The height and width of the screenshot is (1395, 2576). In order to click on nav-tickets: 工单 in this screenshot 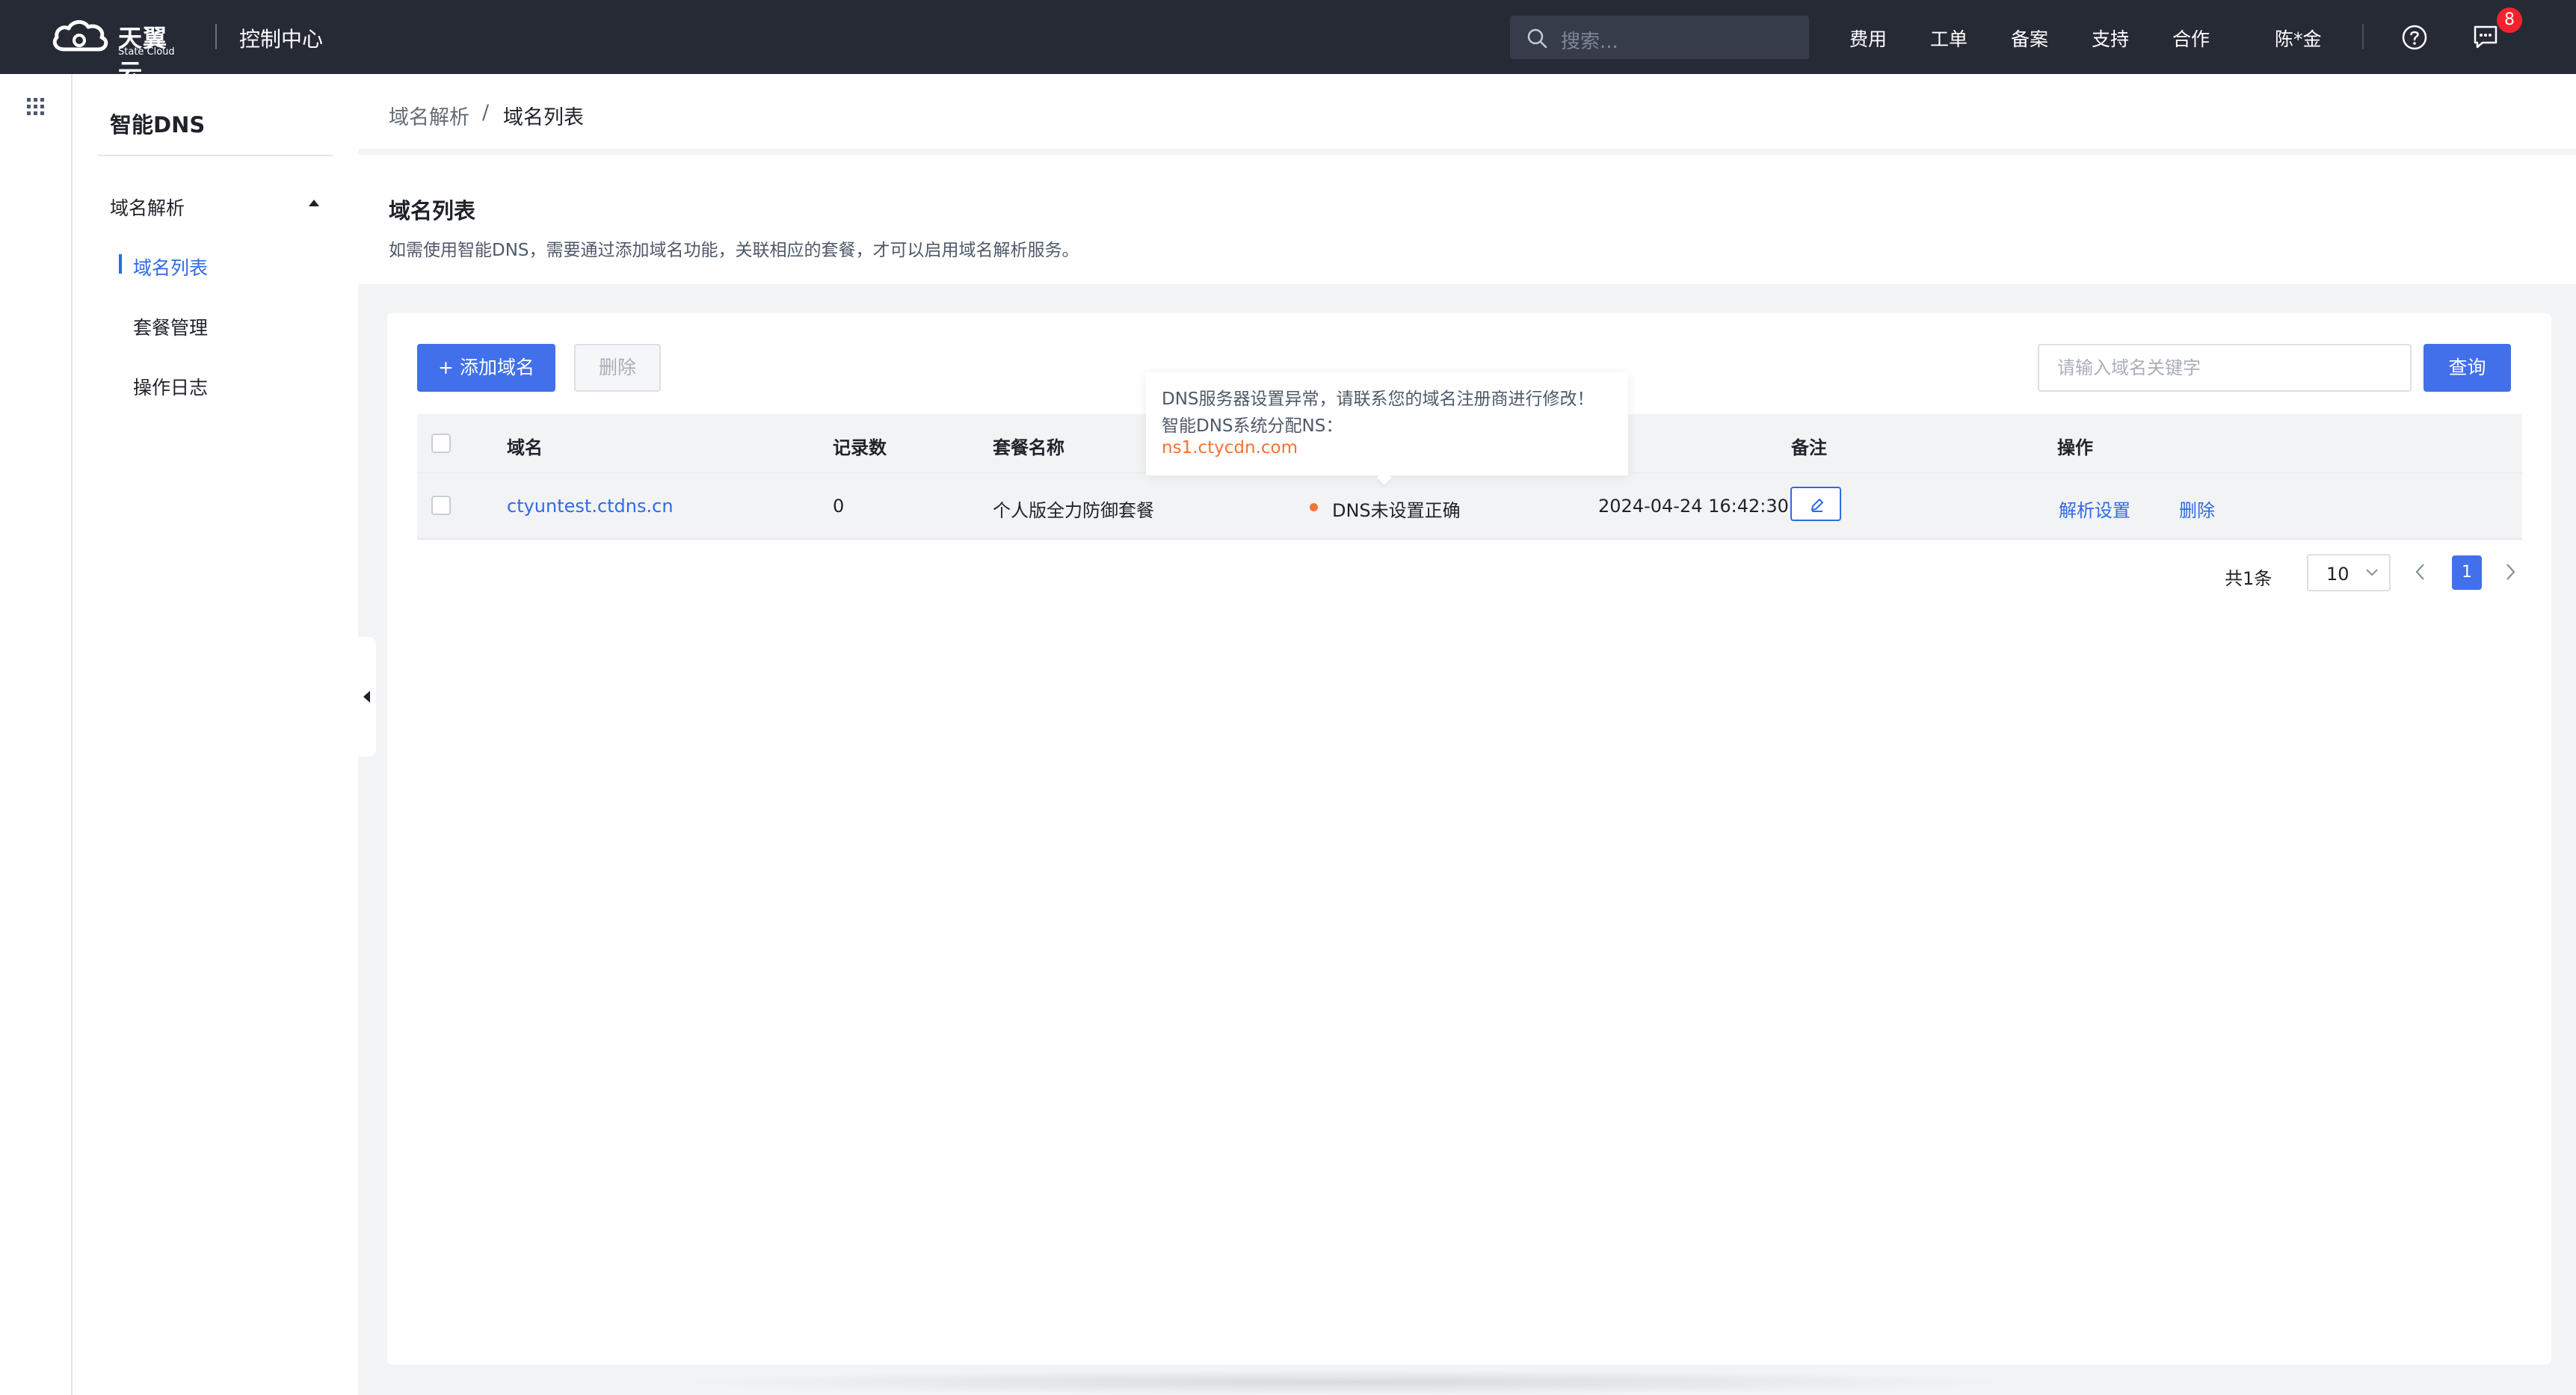, I will do `click(1949, 38)`.